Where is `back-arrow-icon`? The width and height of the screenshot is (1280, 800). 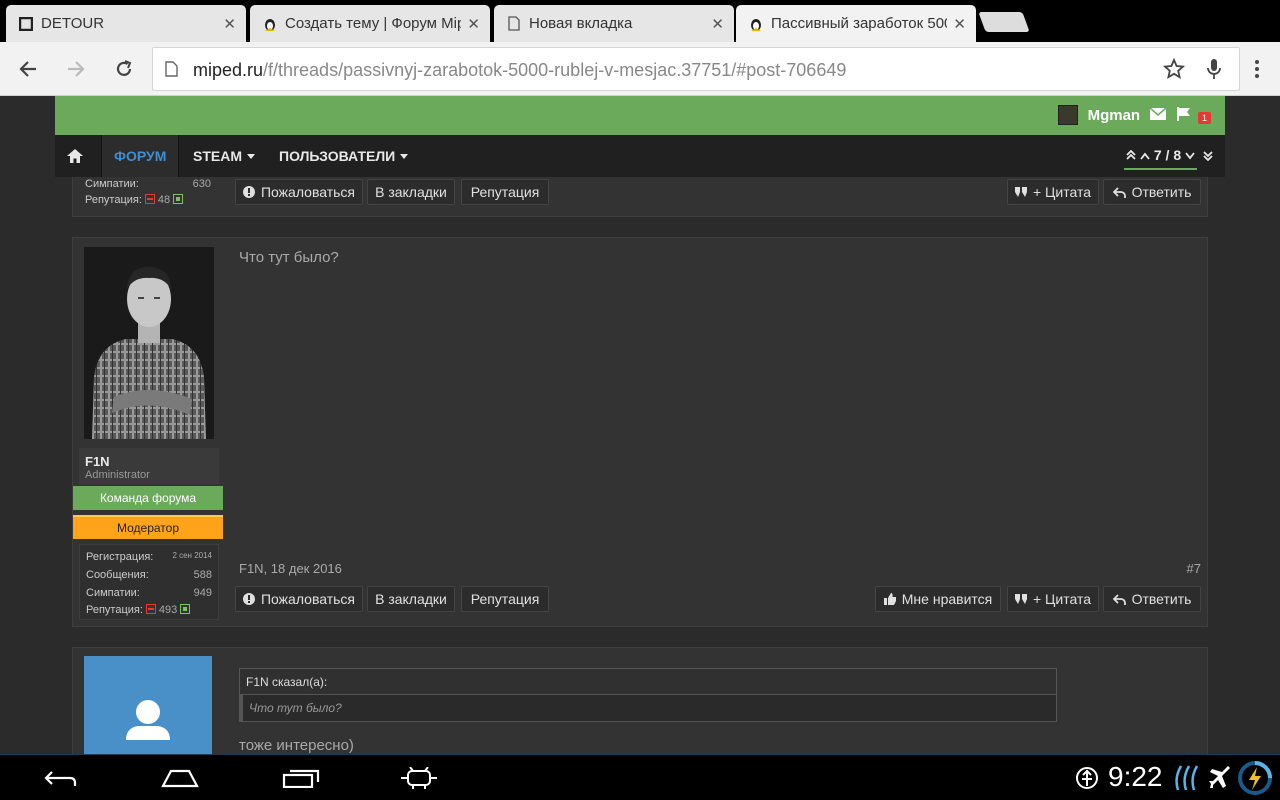 back-arrow-icon is located at coordinates (28, 69).